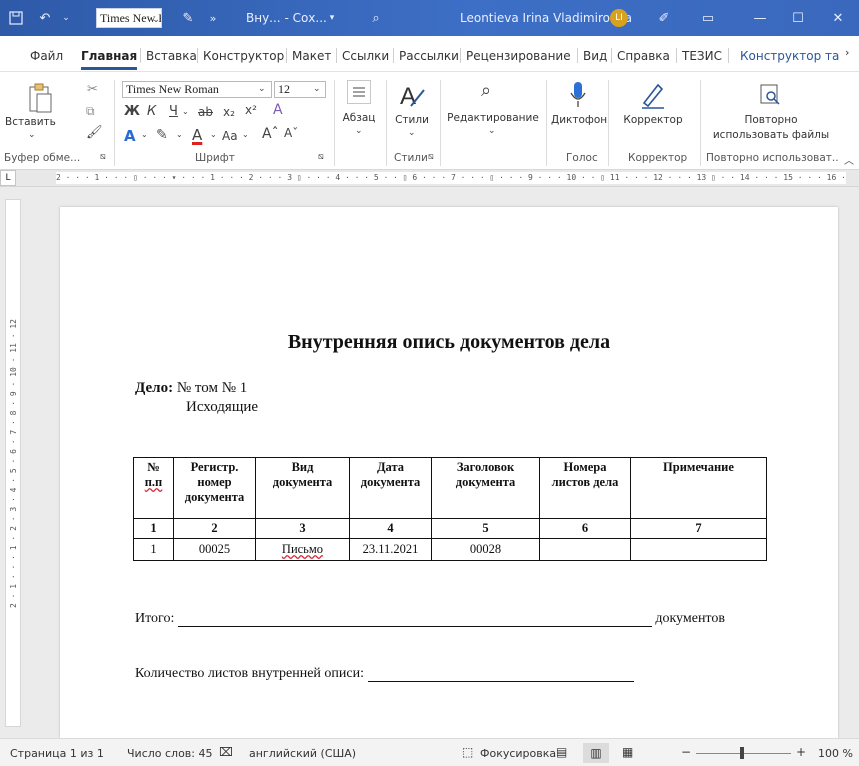 The height and width of the screenshot is (766, 859). I want to click on dictation-label: Диктофон, so click(579, 120).